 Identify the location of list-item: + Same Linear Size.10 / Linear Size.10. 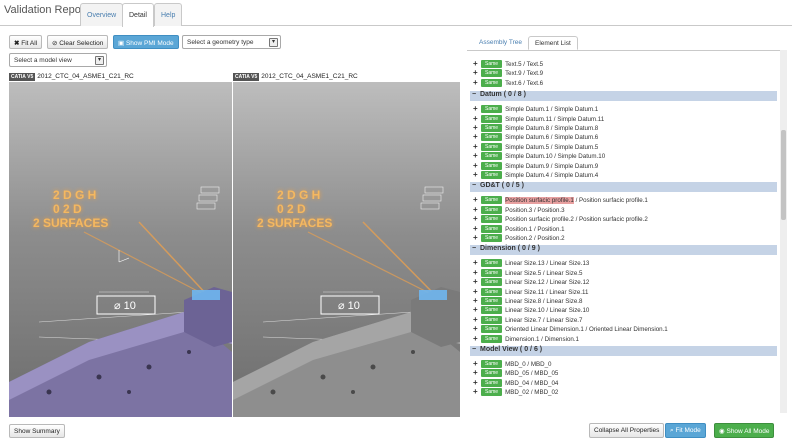
(531, 310).